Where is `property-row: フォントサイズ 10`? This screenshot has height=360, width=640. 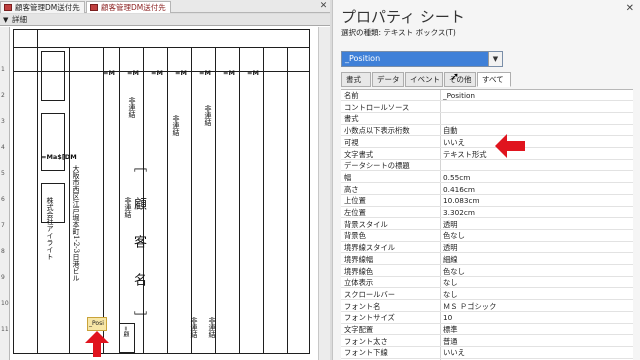 property-row: フォントサイズ 10 is located at coordinates (487, 318).